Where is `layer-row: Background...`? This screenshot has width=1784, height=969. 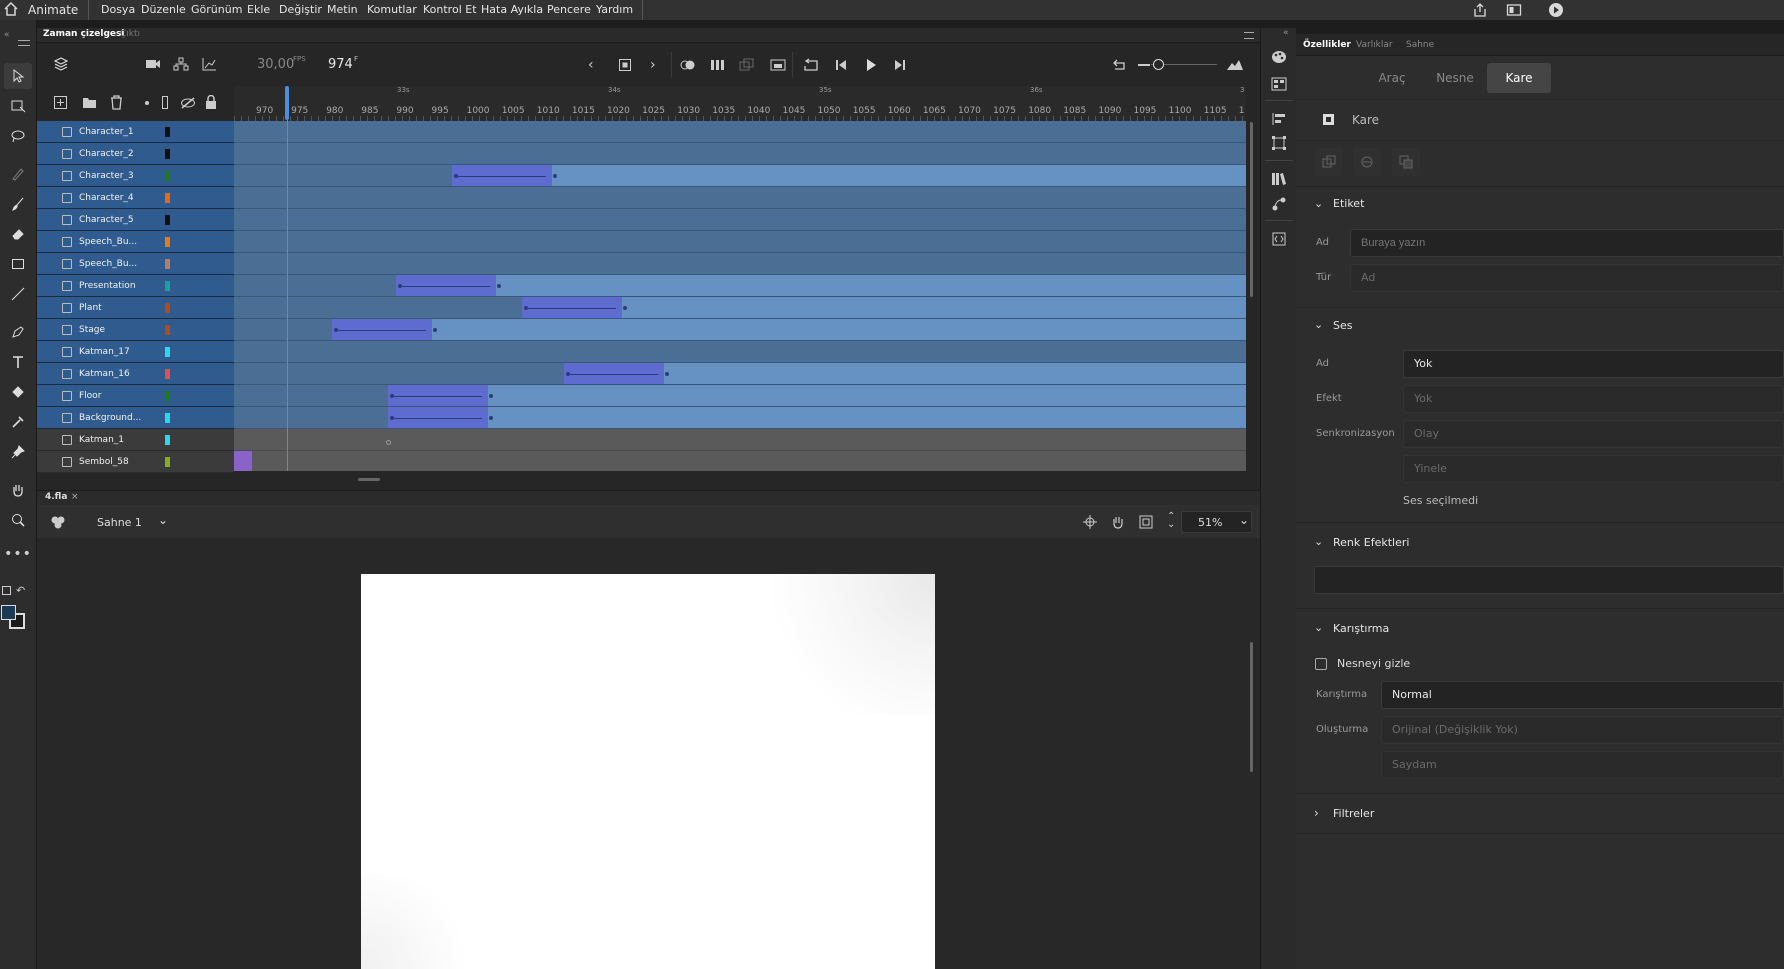
layer-row: Background... is located at coordinates (135, 418).